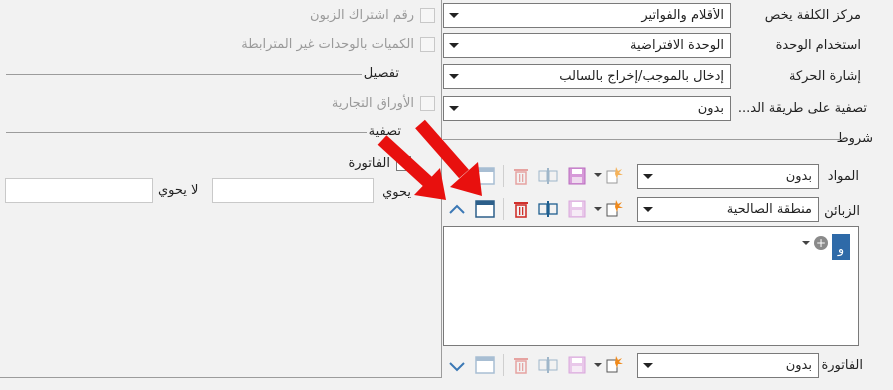 The width and height of the screenshot is (893, 390). What do you see at coordinates (682, 15) in the screenshot?
I see `cost-center-value: الأقلام والفواتير` at bounding box center [682, 15].